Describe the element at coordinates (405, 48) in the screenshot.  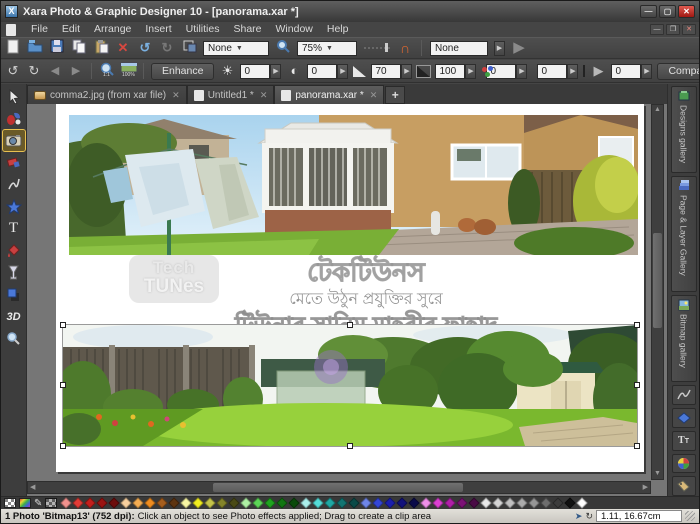
I see `snap-magnet-icon: ∩` at that location.